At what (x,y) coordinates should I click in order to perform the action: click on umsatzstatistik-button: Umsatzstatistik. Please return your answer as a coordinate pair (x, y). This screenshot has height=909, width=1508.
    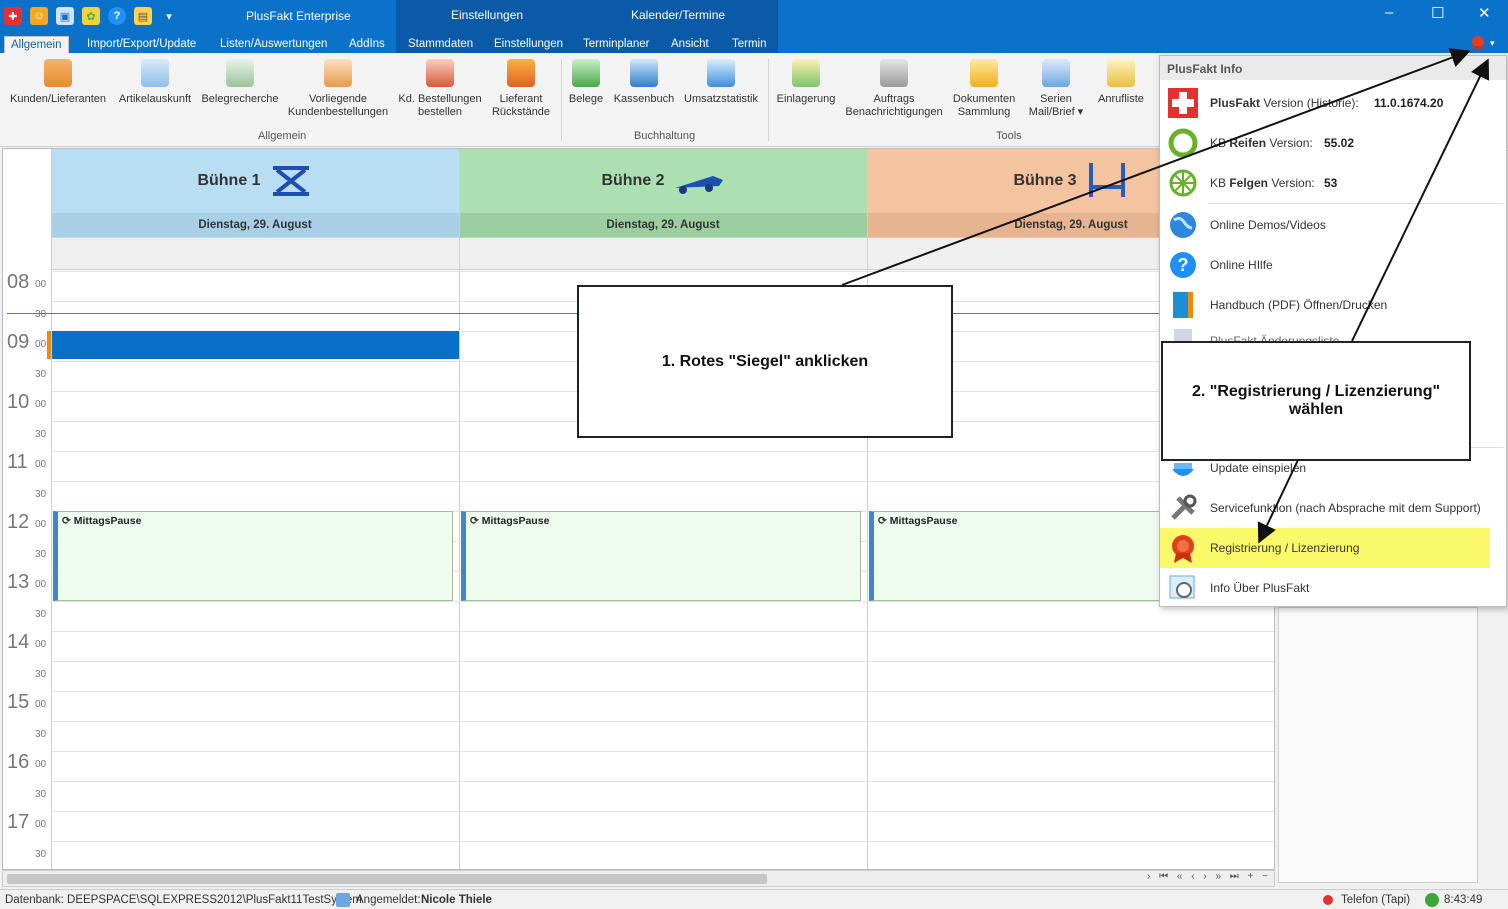
    Looking at the image, I should click on (721, 82).